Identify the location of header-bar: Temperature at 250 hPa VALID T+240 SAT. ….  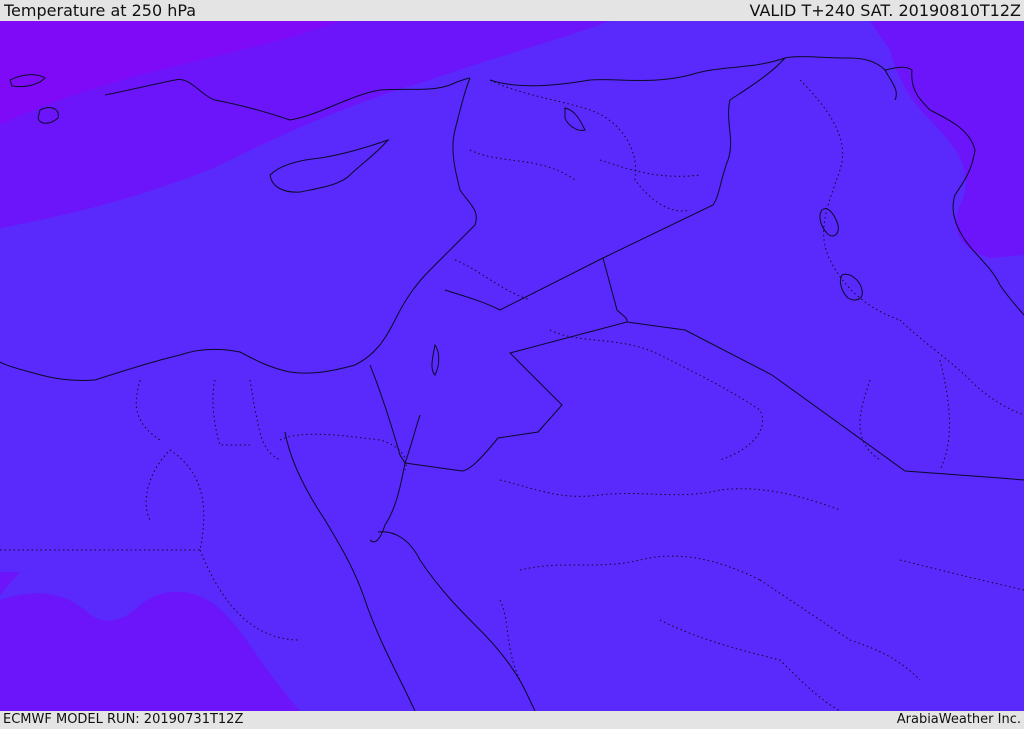
(512, 10).